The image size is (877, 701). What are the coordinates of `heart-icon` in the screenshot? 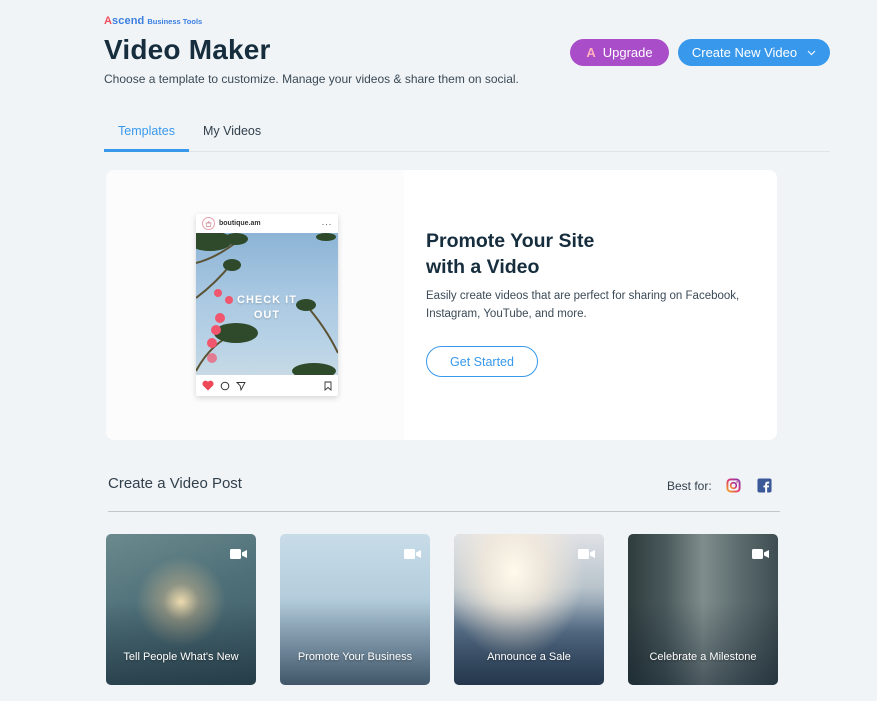 It's located at (208, 385).